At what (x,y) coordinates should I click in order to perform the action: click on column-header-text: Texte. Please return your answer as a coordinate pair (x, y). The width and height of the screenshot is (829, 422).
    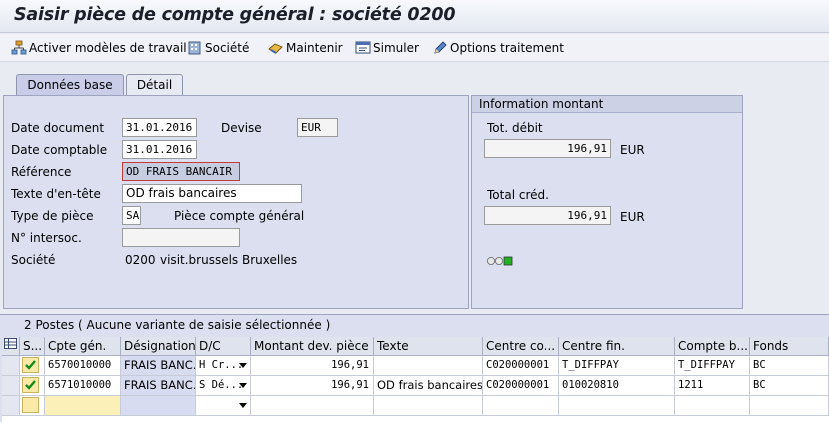
    Looking at the image, I should click on (428, 346).